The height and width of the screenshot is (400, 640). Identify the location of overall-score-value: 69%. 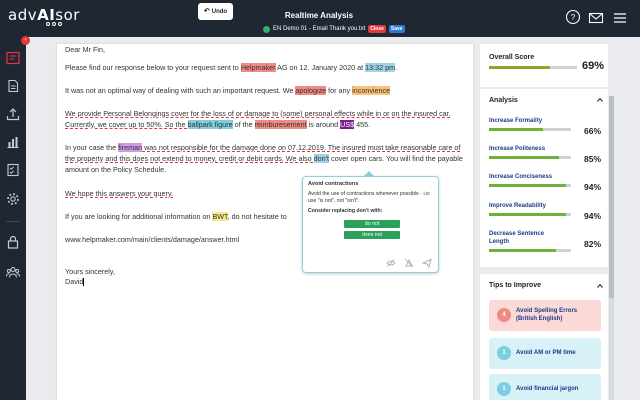
(593, 66).